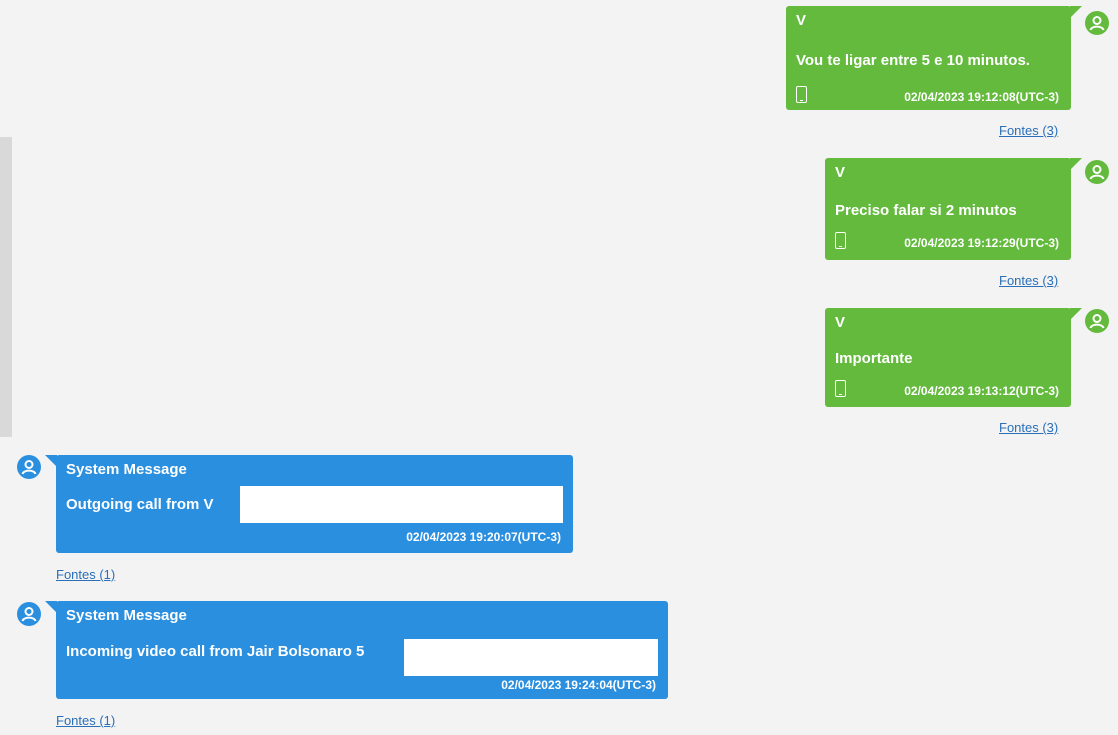 The image size is (1118, 735). Describe the element at coordinates (874, 358) in the screenshot. I see `message-text: Importante` at that location.